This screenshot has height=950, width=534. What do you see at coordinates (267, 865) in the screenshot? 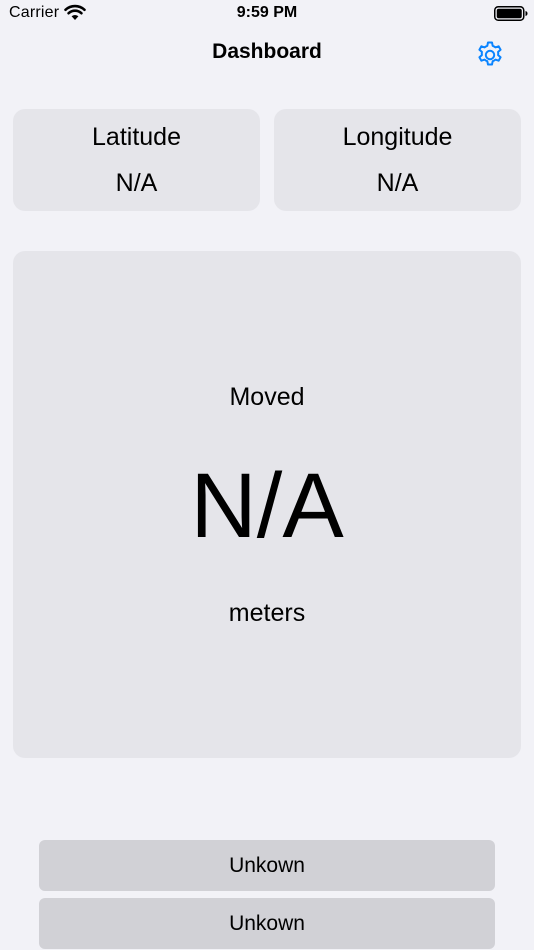
I see `unknown-button-1: Unkown` at bounding box center [267, 865].